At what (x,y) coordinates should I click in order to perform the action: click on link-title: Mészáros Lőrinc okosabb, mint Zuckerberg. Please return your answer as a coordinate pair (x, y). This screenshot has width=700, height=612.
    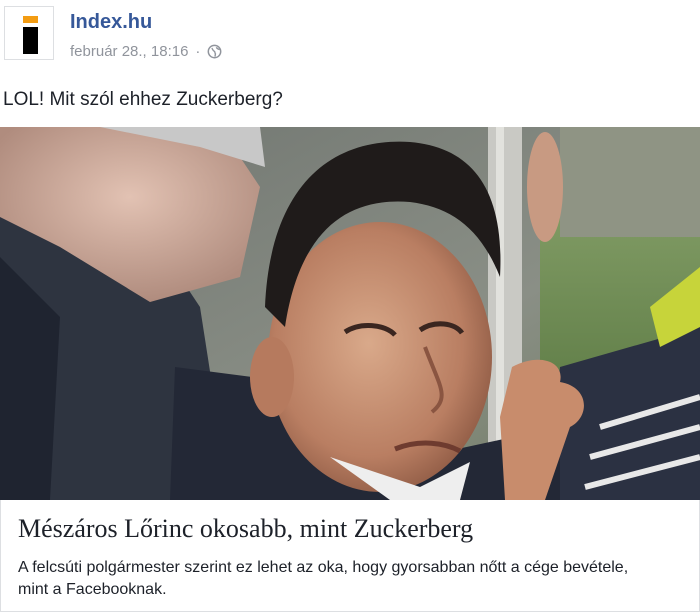
    Looking at the image, I should click on (245, 529).